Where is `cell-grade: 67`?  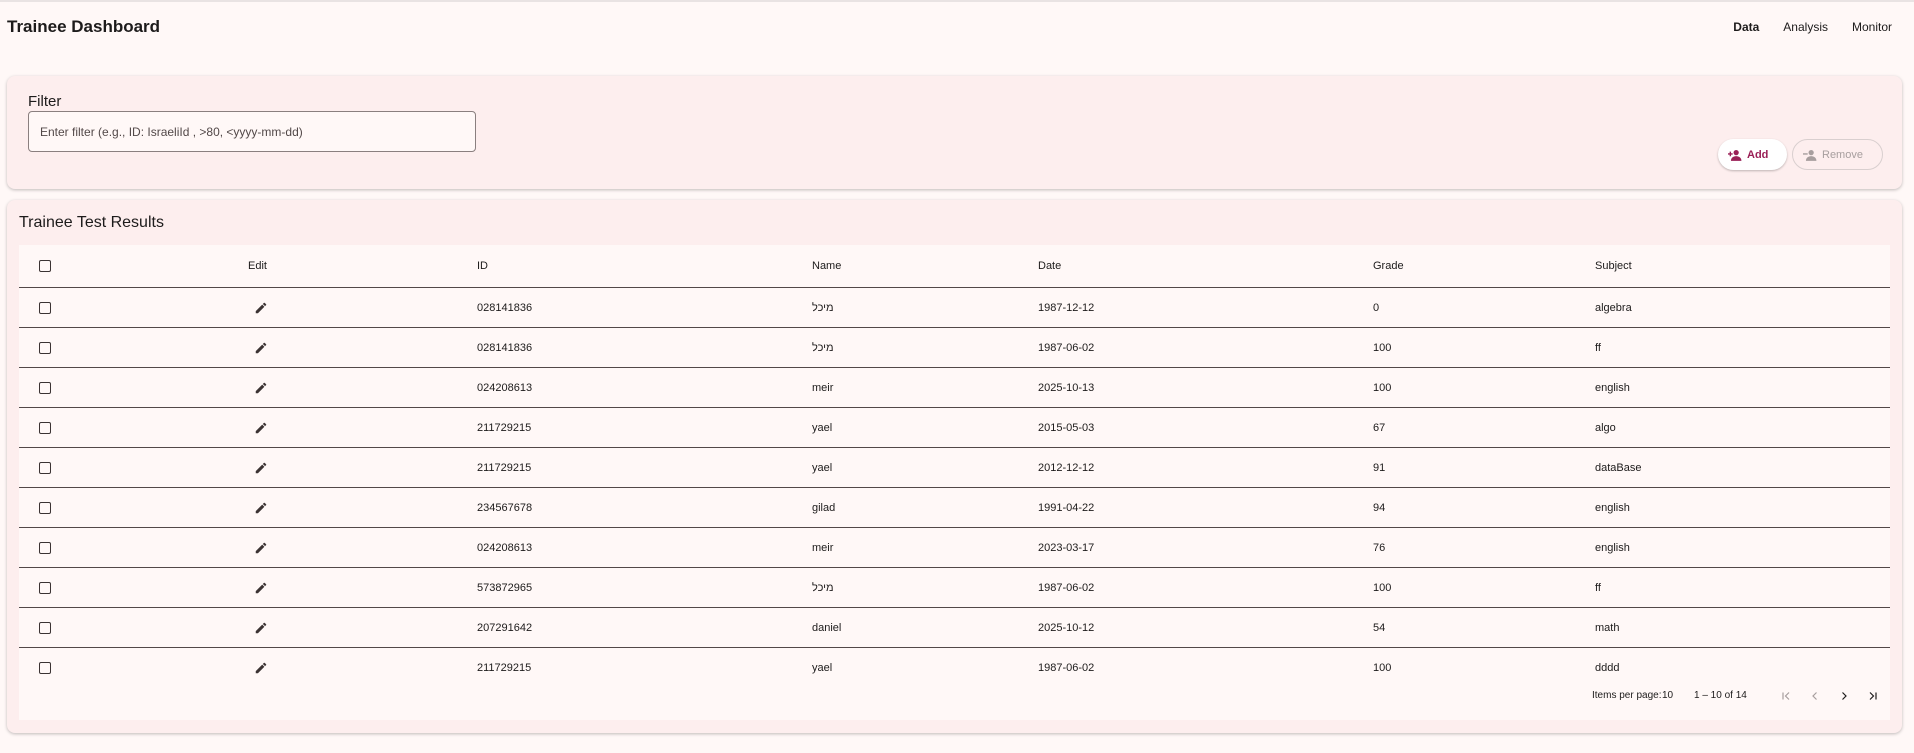
cell-grade: 67 is located at coordinates (1379, 427).